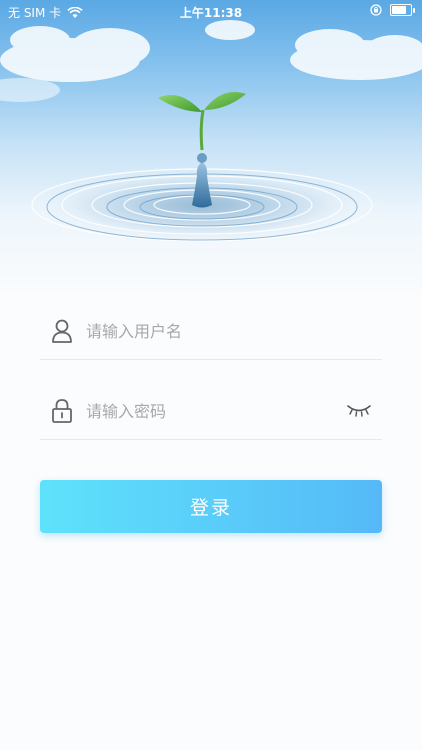 The width and height of the screenshot is (422, 750). What do you see at coordinates (211, 506) in the screenshot?
I see `login-button: 登录` at bounding box center [211, 506].